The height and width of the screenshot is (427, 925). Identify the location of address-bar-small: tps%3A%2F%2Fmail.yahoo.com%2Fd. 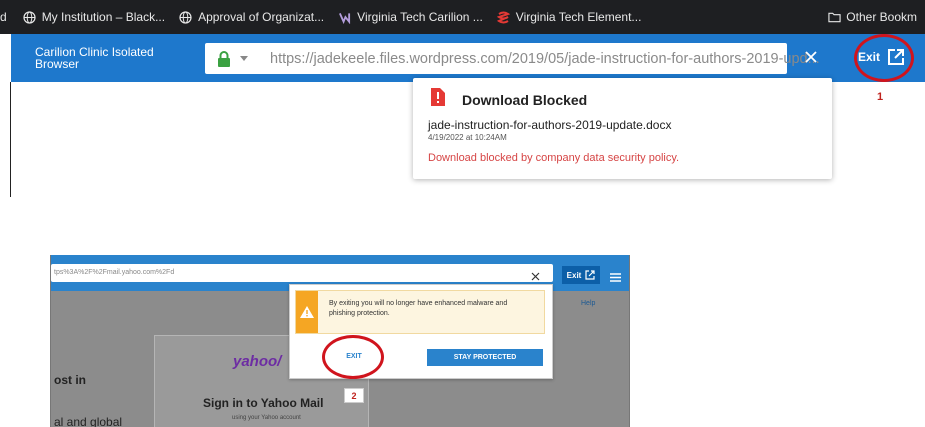
(302, 273).